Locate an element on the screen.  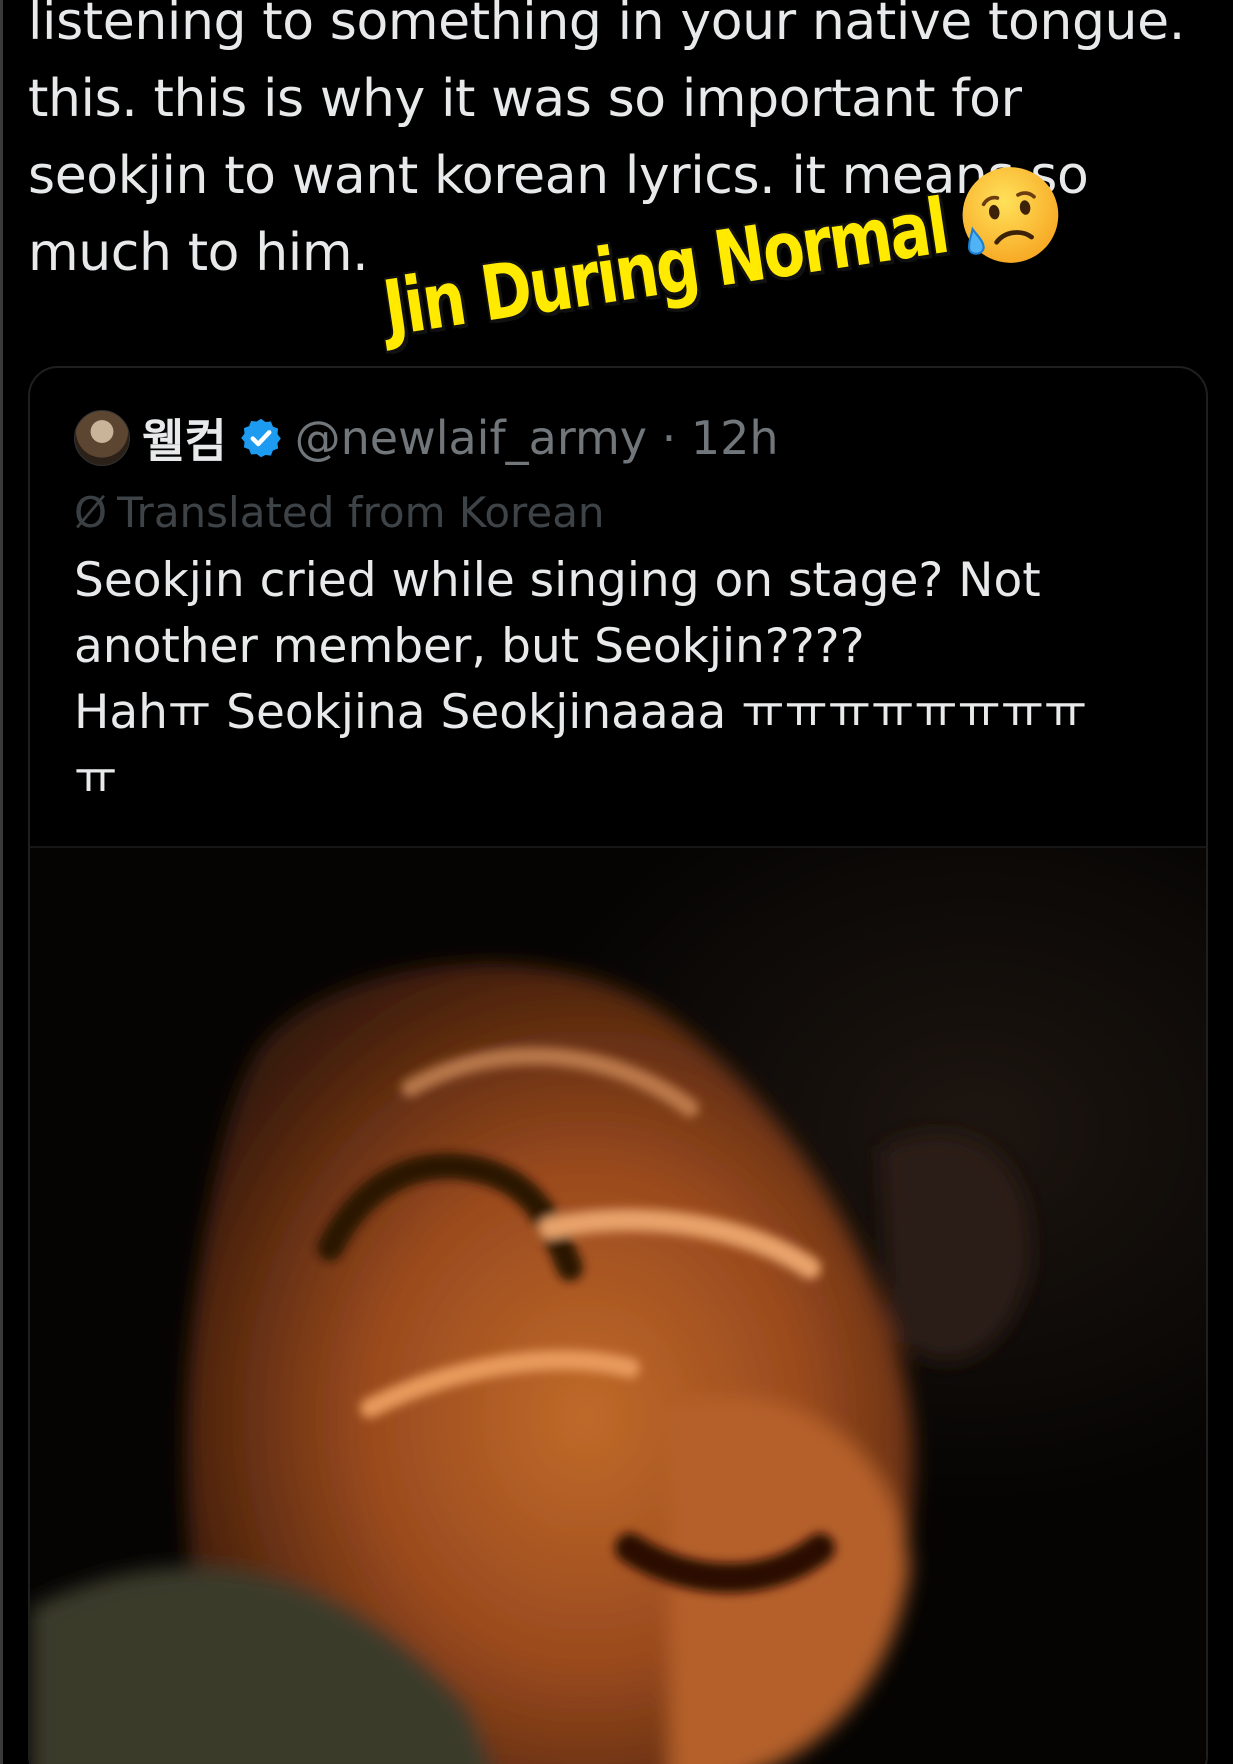
translate-icon: Ø is located at coordinates (91, 512).